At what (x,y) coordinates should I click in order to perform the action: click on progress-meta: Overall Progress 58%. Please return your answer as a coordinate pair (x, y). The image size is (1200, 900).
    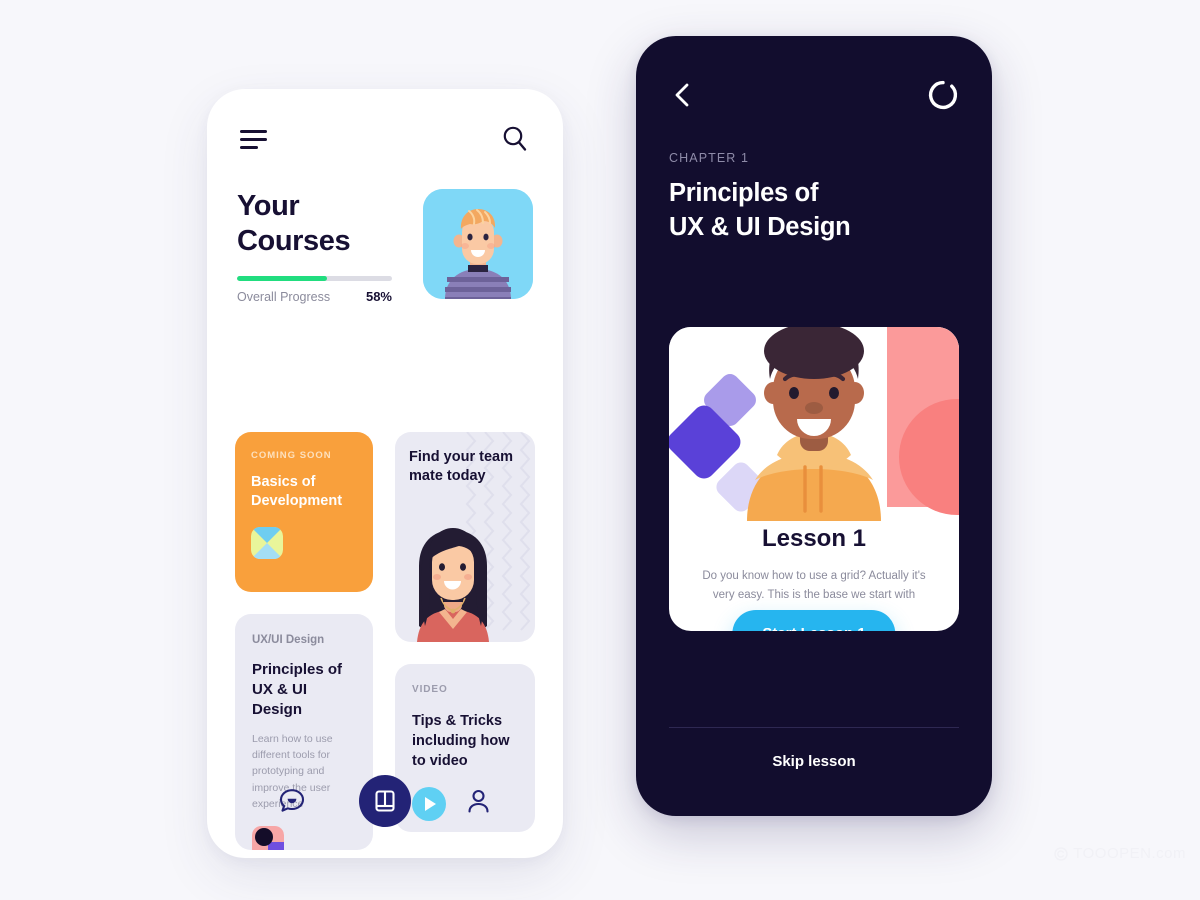
    Looking at the image, I should click on (314, 296).